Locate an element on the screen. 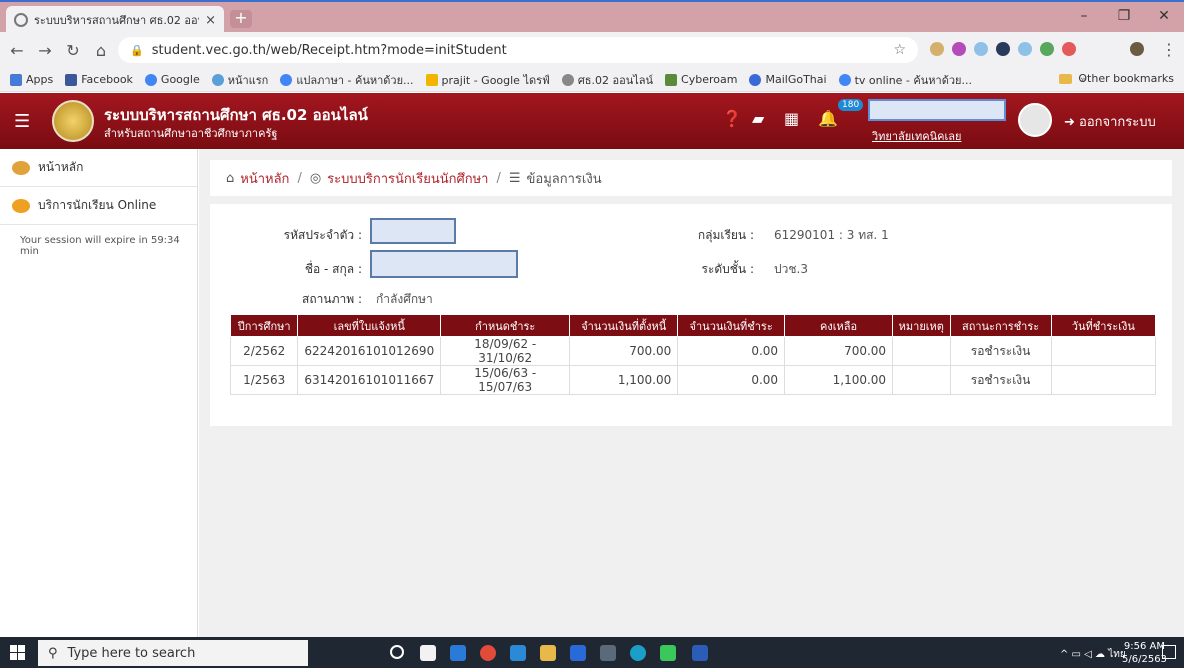 The width and height of the screenshot is (1184, 668). file-explorer-icon is located at coordinates (548, 653).